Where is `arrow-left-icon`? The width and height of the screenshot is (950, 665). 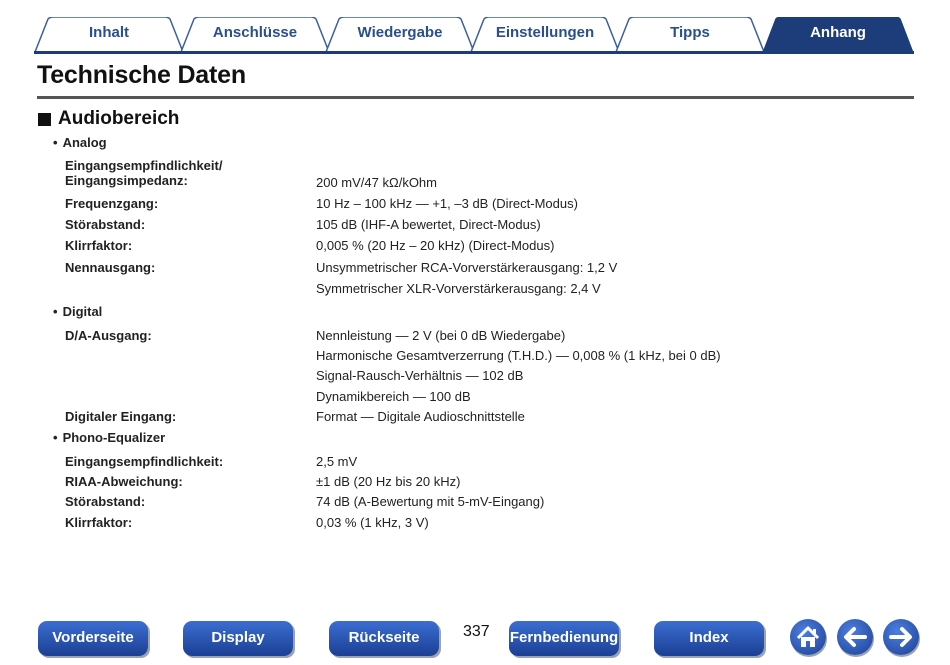 arrow-left-icon is located at coordinates (855, 637).